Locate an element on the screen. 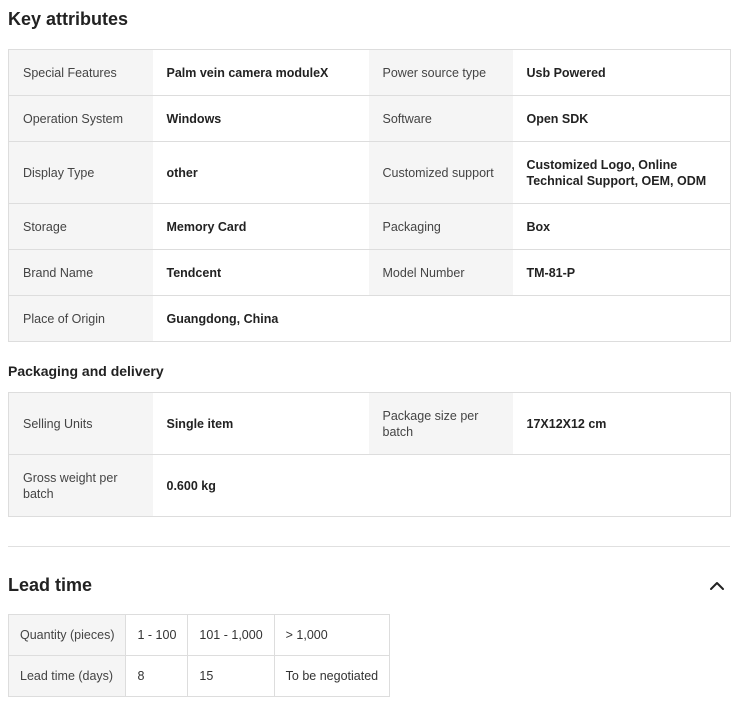  attribute-row: Storage Memory Card Packaging Box is located at coordinates (369, 226).